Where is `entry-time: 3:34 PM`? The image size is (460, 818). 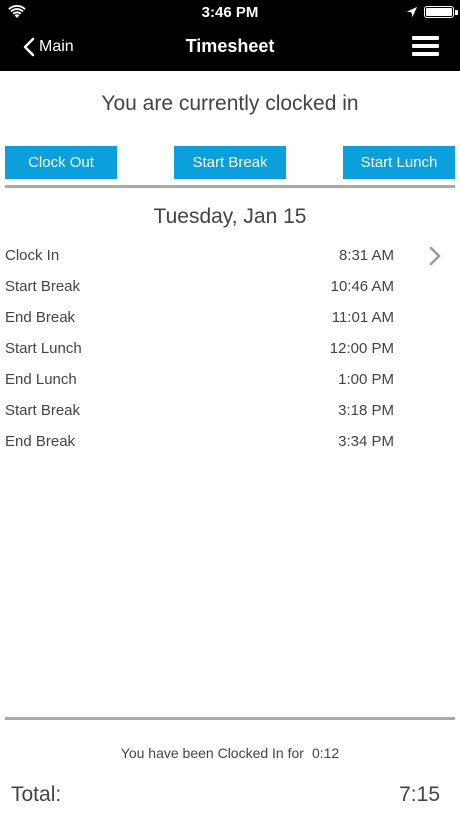
entry-time: 3:34 PM is located at coordinates (366, 441).